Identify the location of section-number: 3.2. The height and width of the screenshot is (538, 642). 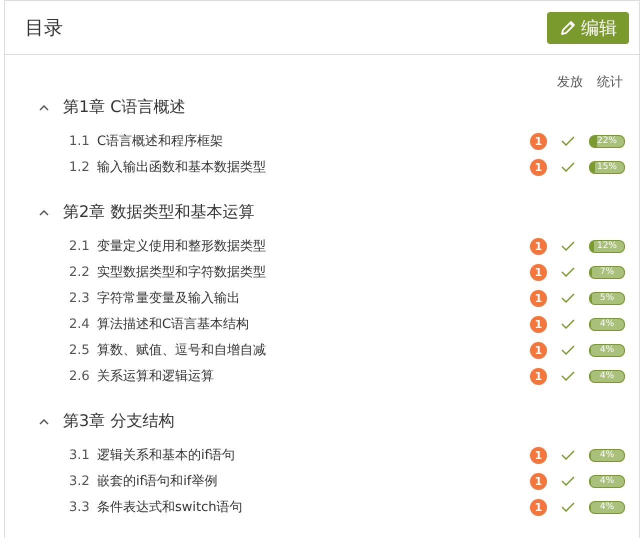
(80, 481).